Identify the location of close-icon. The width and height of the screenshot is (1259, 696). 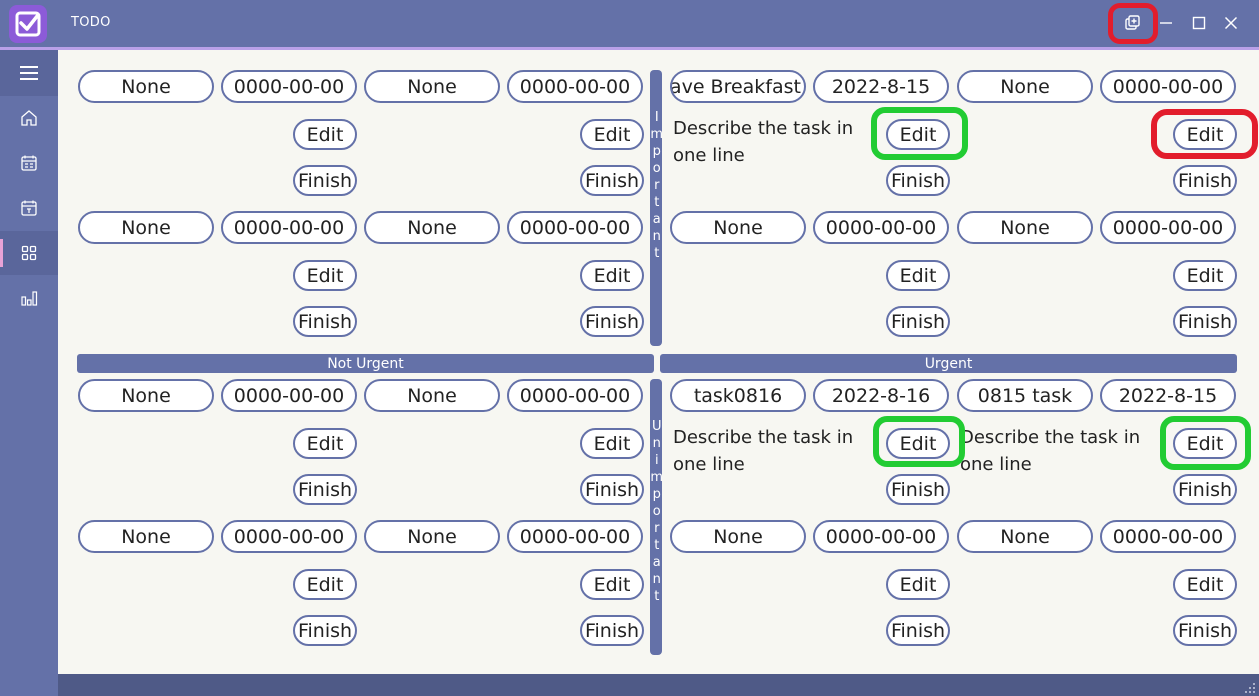
(1231, 23).